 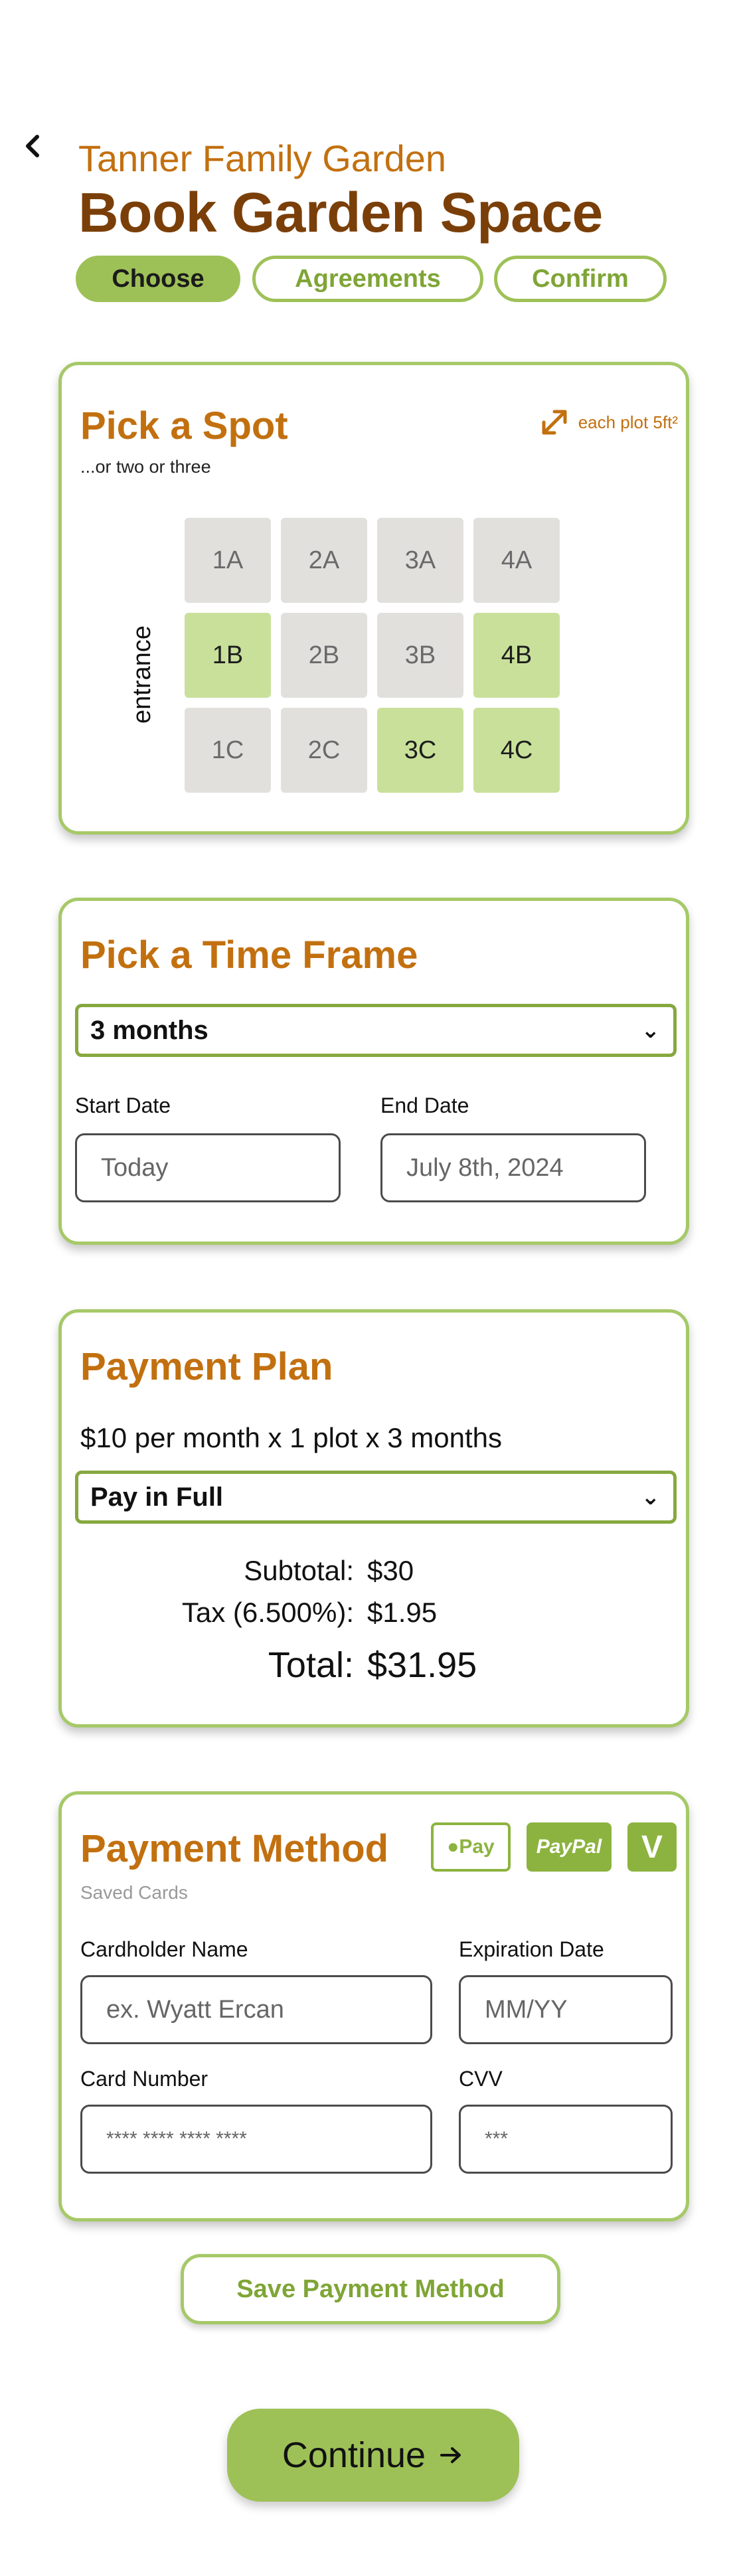 I want to click on plot-size-note: each plot 5ft², so click(x=608, y=422).